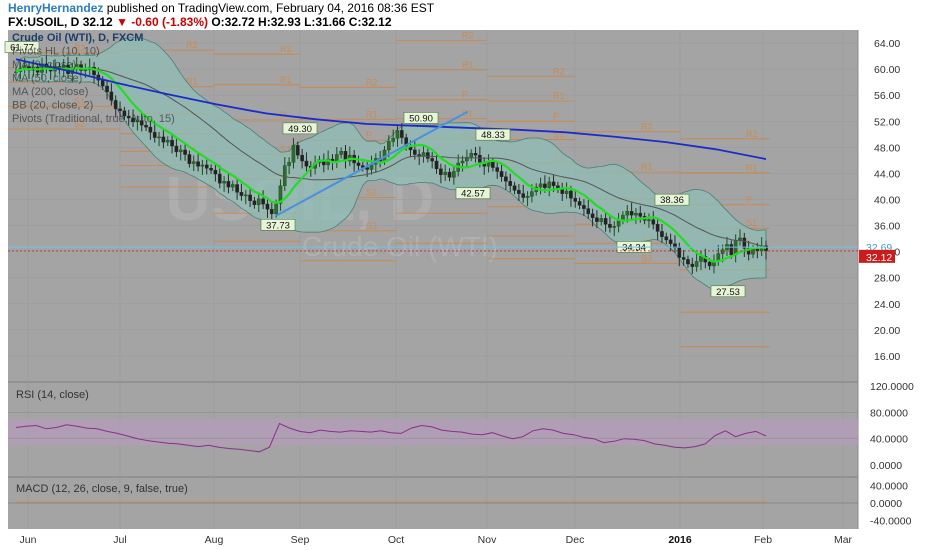 This screenshot has width=932, height=550. Describe the element at coordinates (214, 540) in the screenshot. I see `time-label: Aug` at that location.